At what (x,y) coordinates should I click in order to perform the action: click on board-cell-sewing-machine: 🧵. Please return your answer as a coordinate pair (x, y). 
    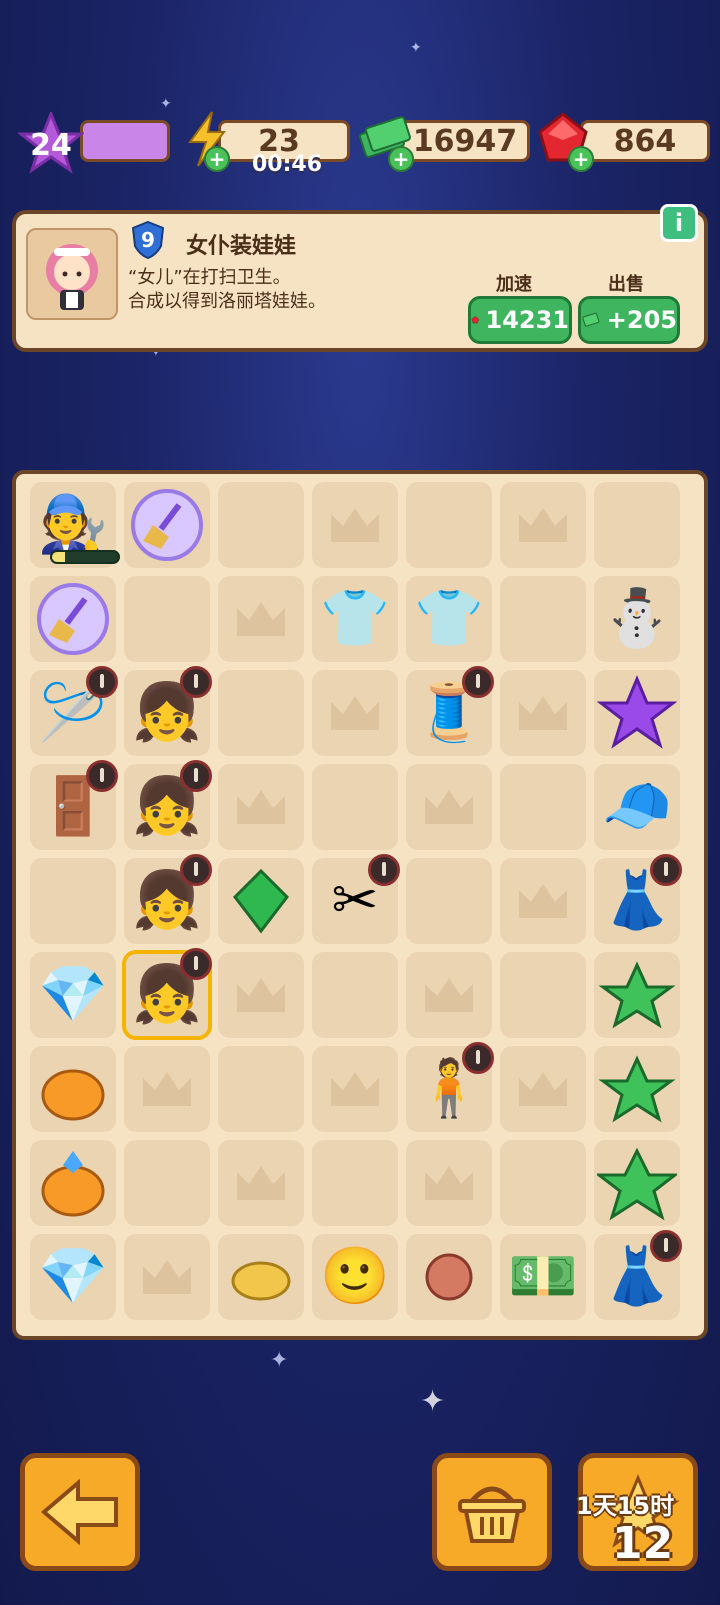
    Looking at the image, I should click on (450, 711).